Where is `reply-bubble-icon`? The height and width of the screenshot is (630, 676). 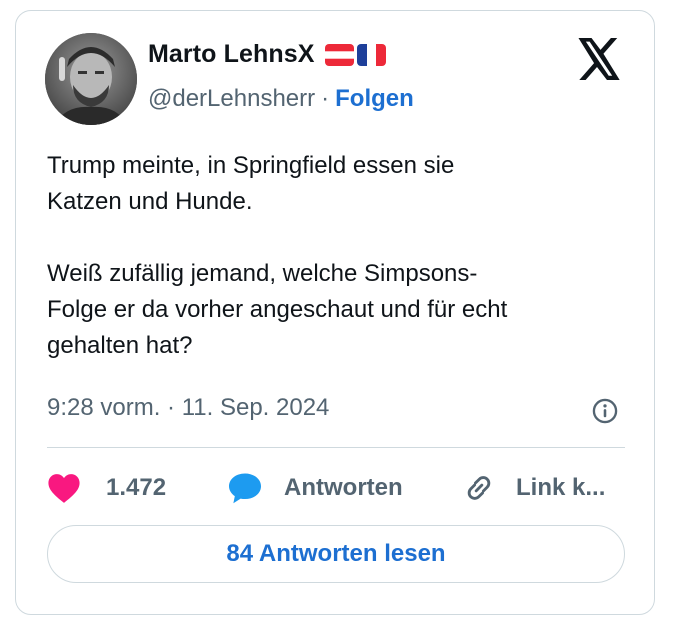 reply-bubble-icon is located at coordinates (245, 488).